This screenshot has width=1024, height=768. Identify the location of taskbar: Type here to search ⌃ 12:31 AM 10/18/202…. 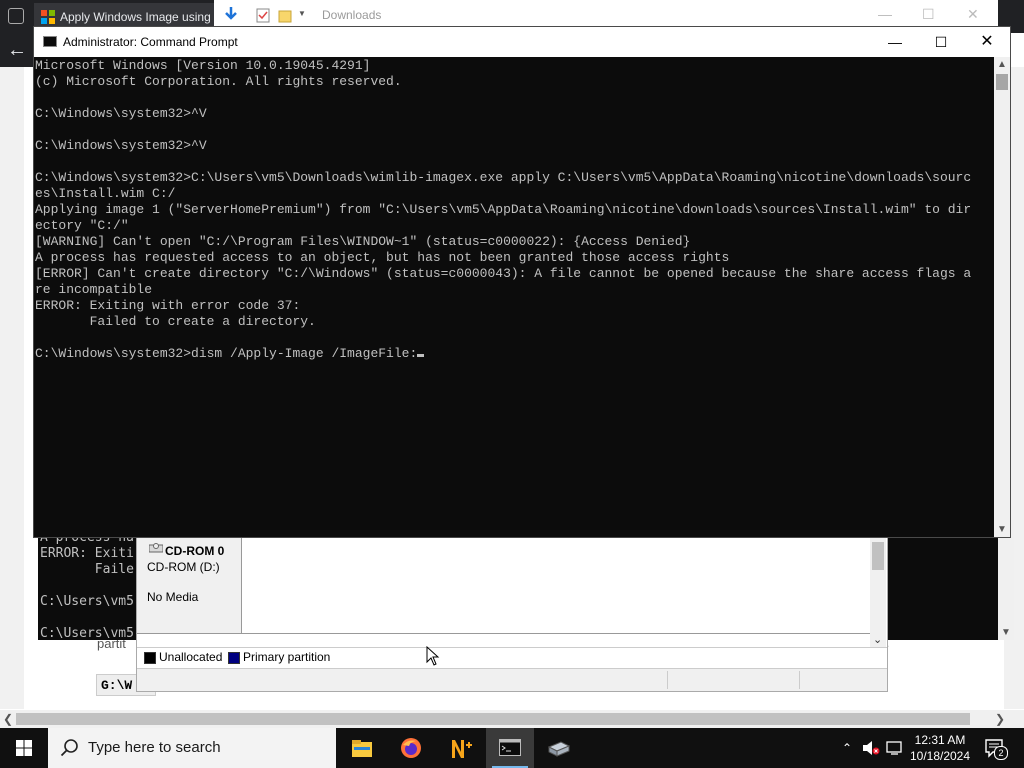
(512, 748).